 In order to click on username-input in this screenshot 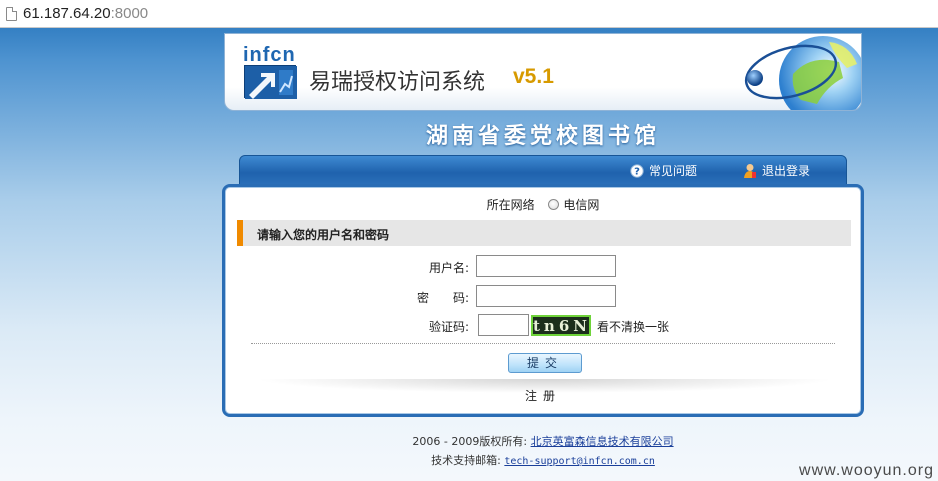, I will do `click(546, 266)`.